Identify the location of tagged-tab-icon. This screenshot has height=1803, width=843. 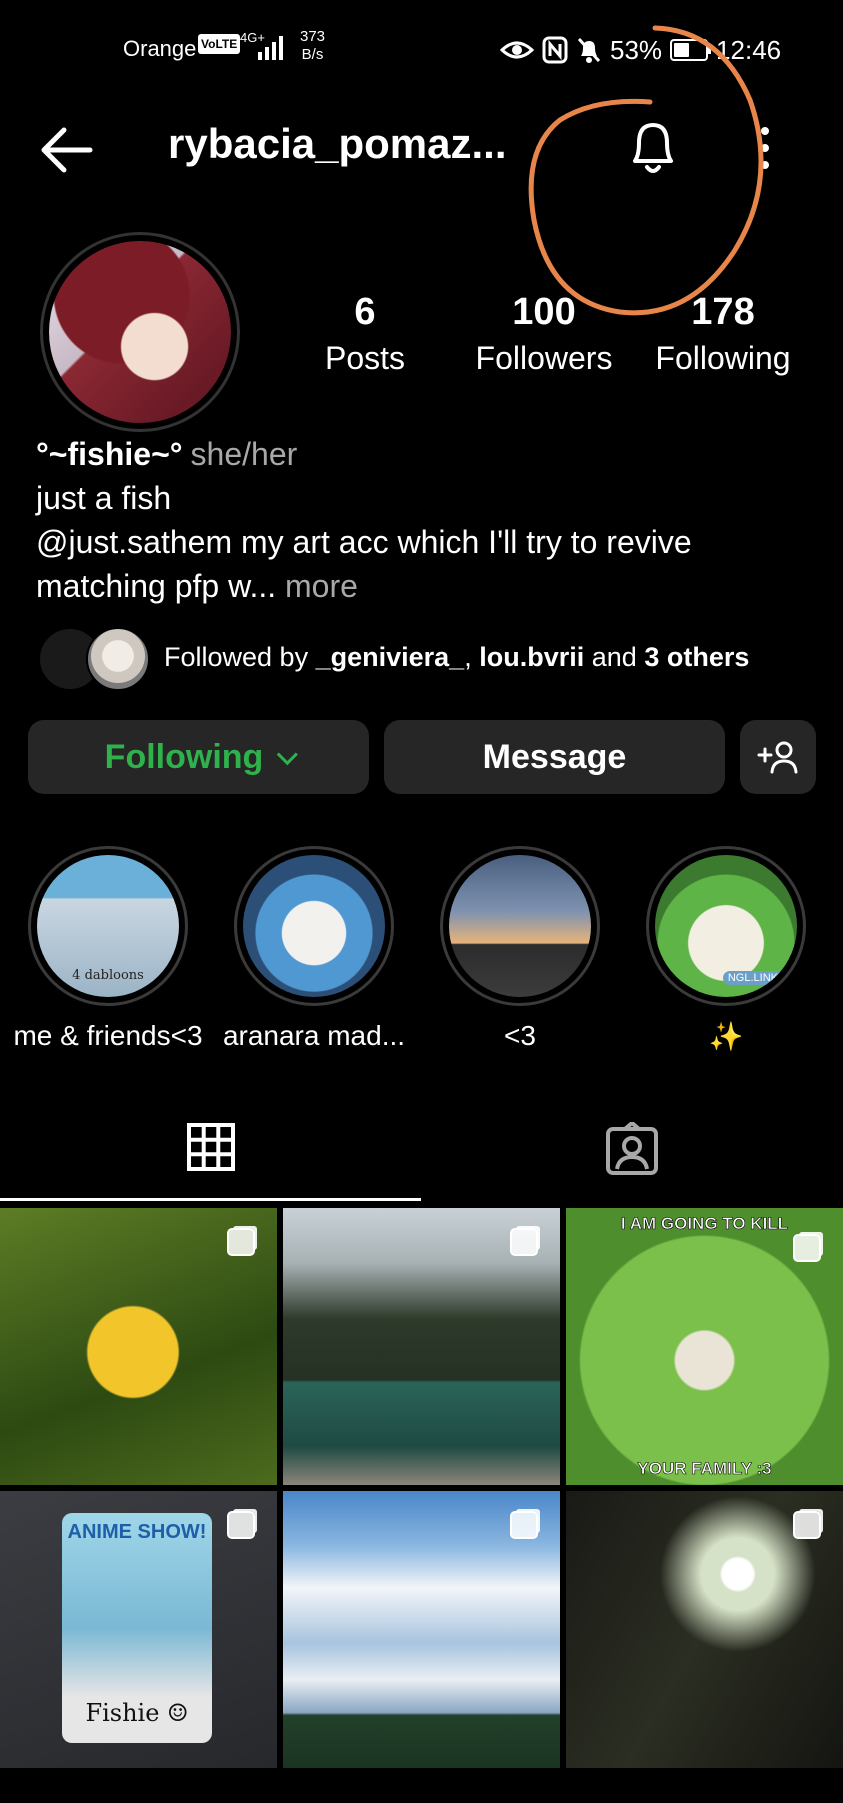
(632, 1149).